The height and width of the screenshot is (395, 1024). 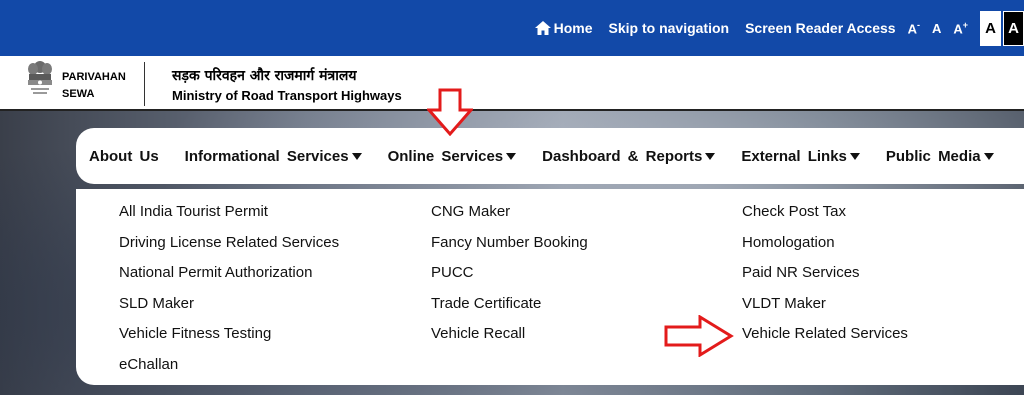 What do you see at coordinates (78, 94) in the screenshot?
I see `brand-line-2: SEWA` at bounding box center [78, 94].